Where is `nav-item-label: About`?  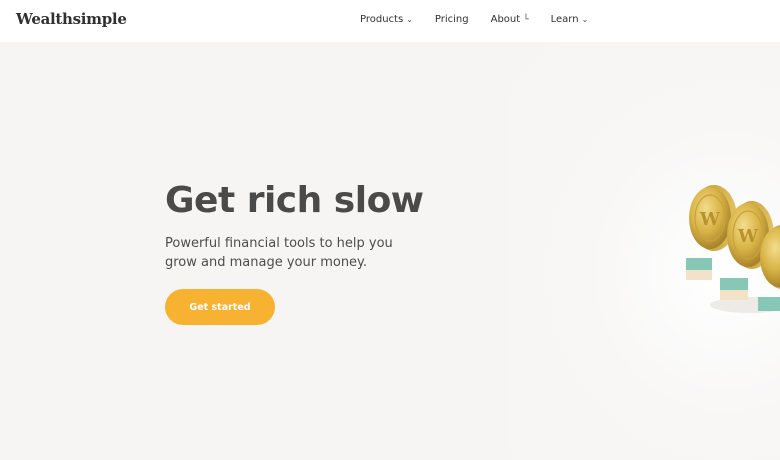 nav-item-label: About is located at coordinates (505, 19).